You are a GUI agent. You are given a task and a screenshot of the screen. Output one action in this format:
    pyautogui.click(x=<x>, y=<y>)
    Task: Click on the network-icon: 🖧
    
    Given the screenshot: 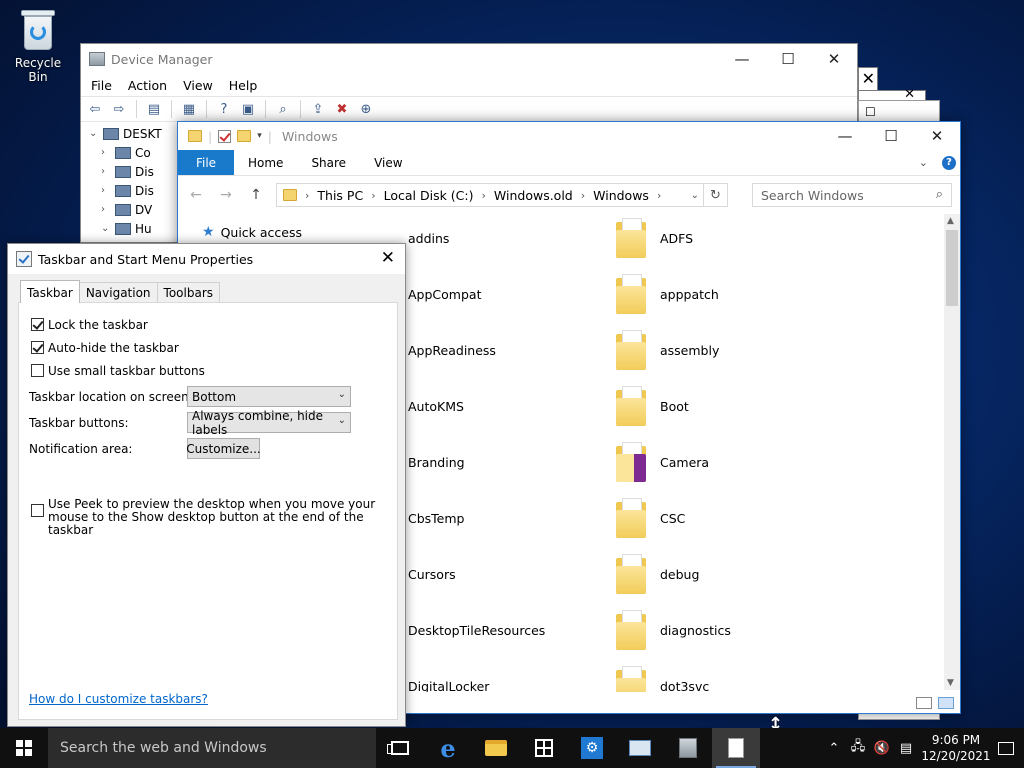 What is the action you would take?
    pyautogui.click(x=858, y=748)
    